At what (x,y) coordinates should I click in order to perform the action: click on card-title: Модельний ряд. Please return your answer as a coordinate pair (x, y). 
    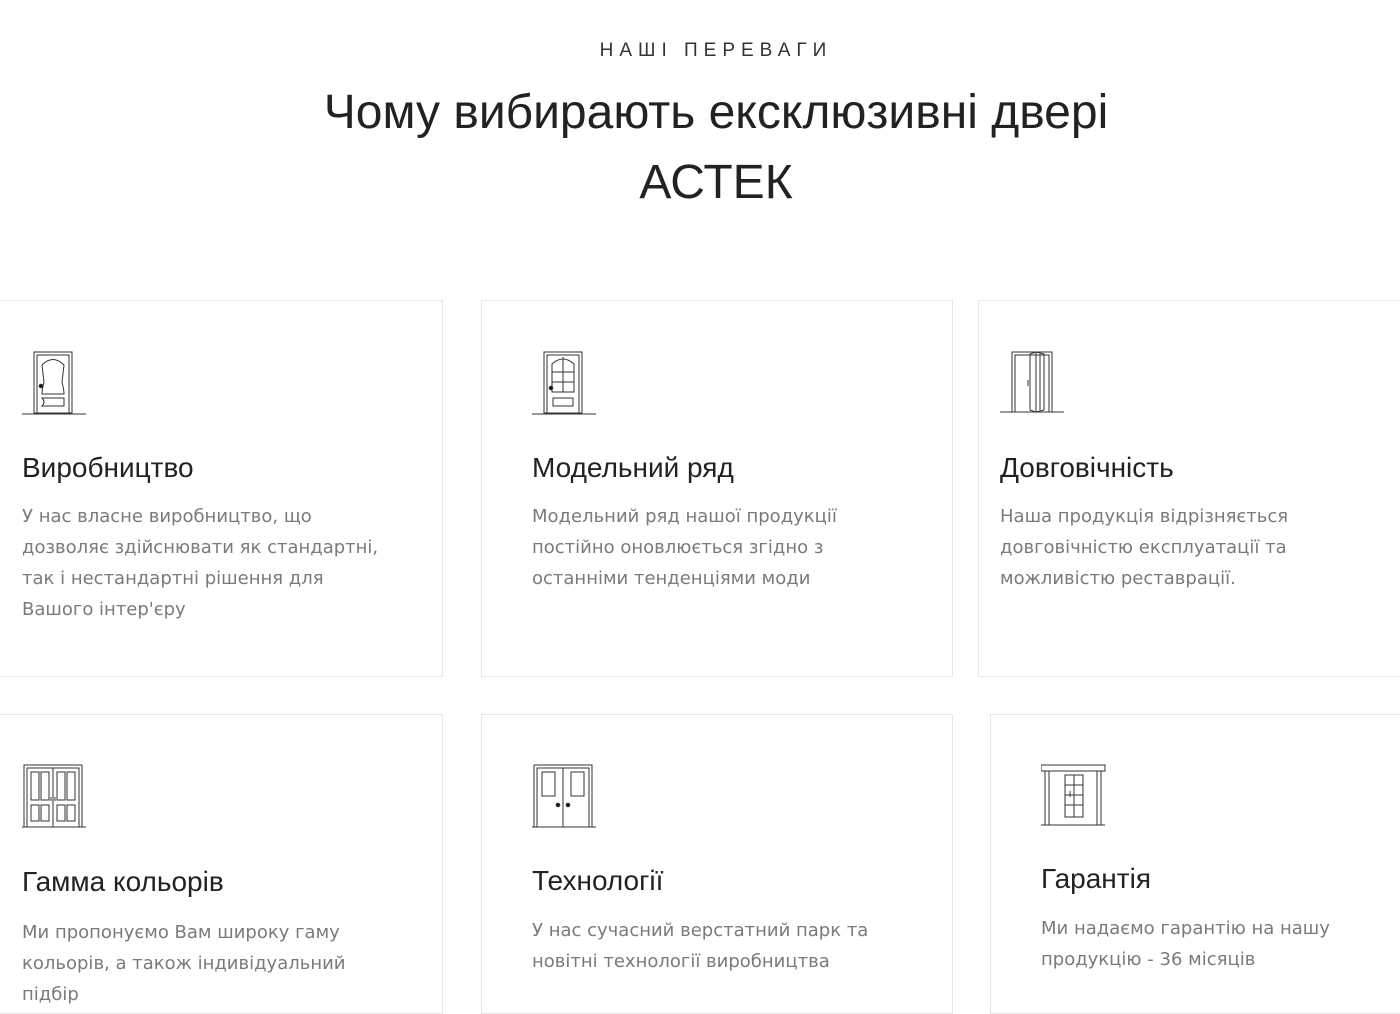
    Looking at the image, I should click on (633, 467).